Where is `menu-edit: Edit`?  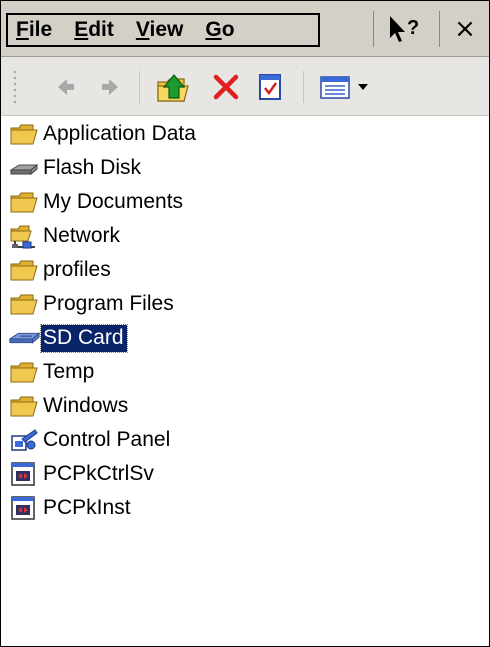
menu-edit: Edit is located at coordinates (94, 30).